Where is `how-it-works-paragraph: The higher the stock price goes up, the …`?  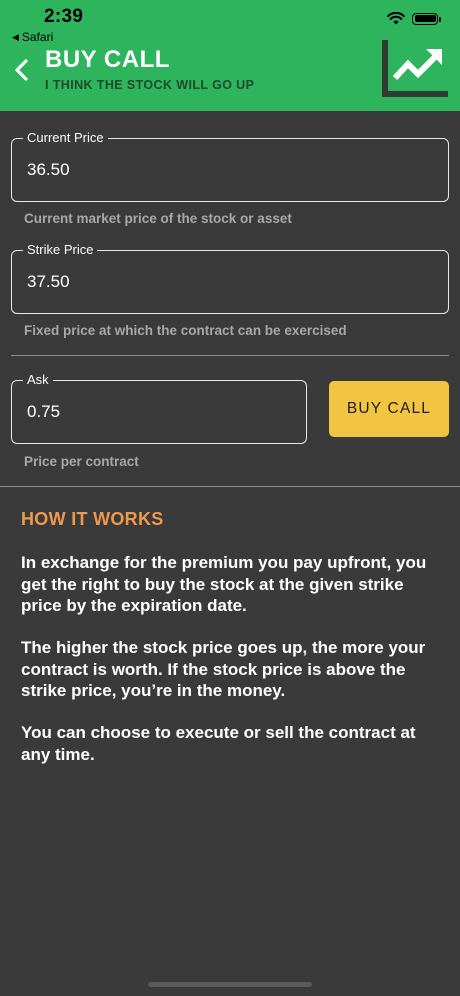
how-it-works-paragraph: The higher the stock price goes up, the … is located at coordinates (223, 669).